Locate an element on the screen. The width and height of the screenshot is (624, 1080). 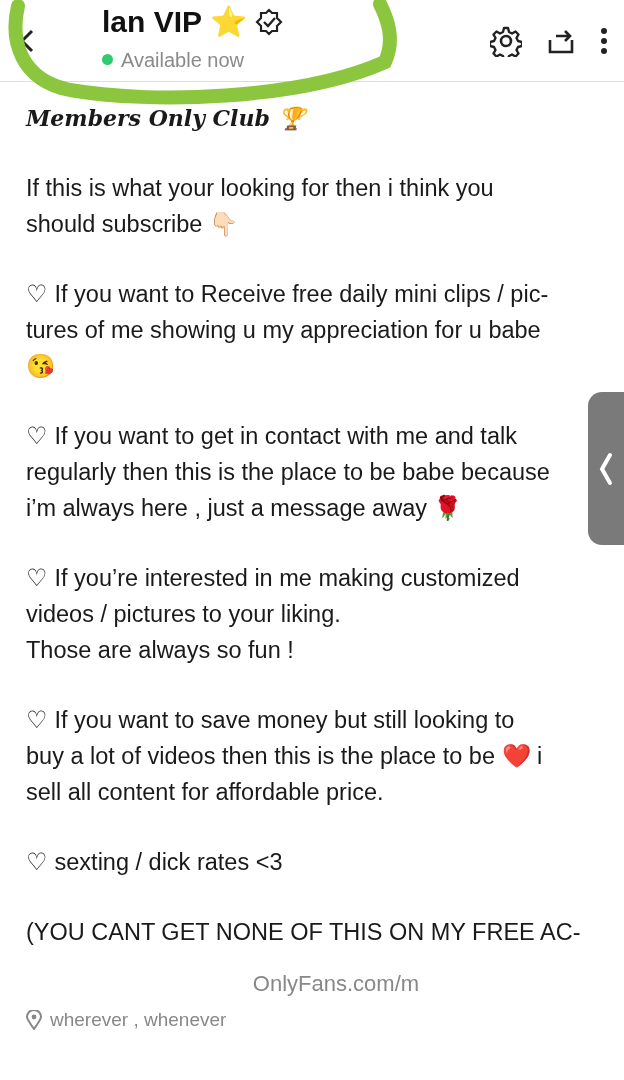
bio-paragraph: ♡ sexting / dick rates <3 is located at coordinates (155, 862).